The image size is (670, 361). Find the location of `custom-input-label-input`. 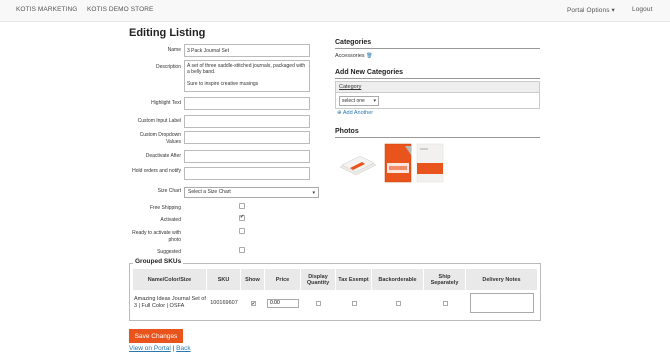

custom-input-label-input is located at coordinates (247, 121).